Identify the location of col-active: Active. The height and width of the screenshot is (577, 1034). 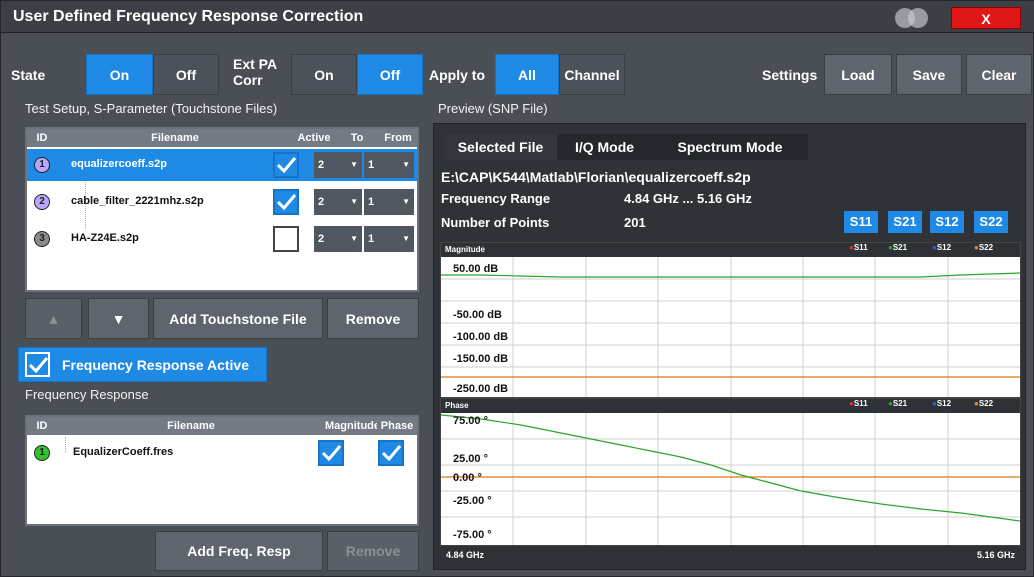
(314, 138).